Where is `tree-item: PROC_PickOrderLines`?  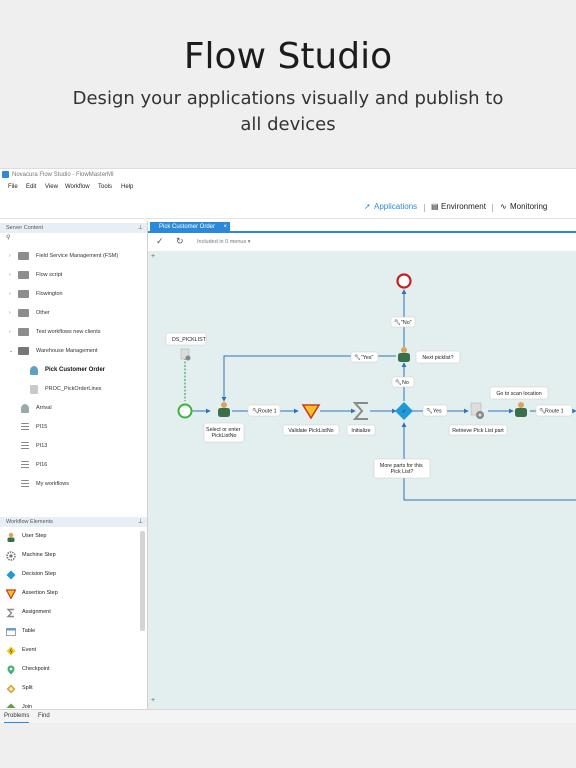 tree-item: PROC_PickOrderLines is located at coordinates (70, 389).